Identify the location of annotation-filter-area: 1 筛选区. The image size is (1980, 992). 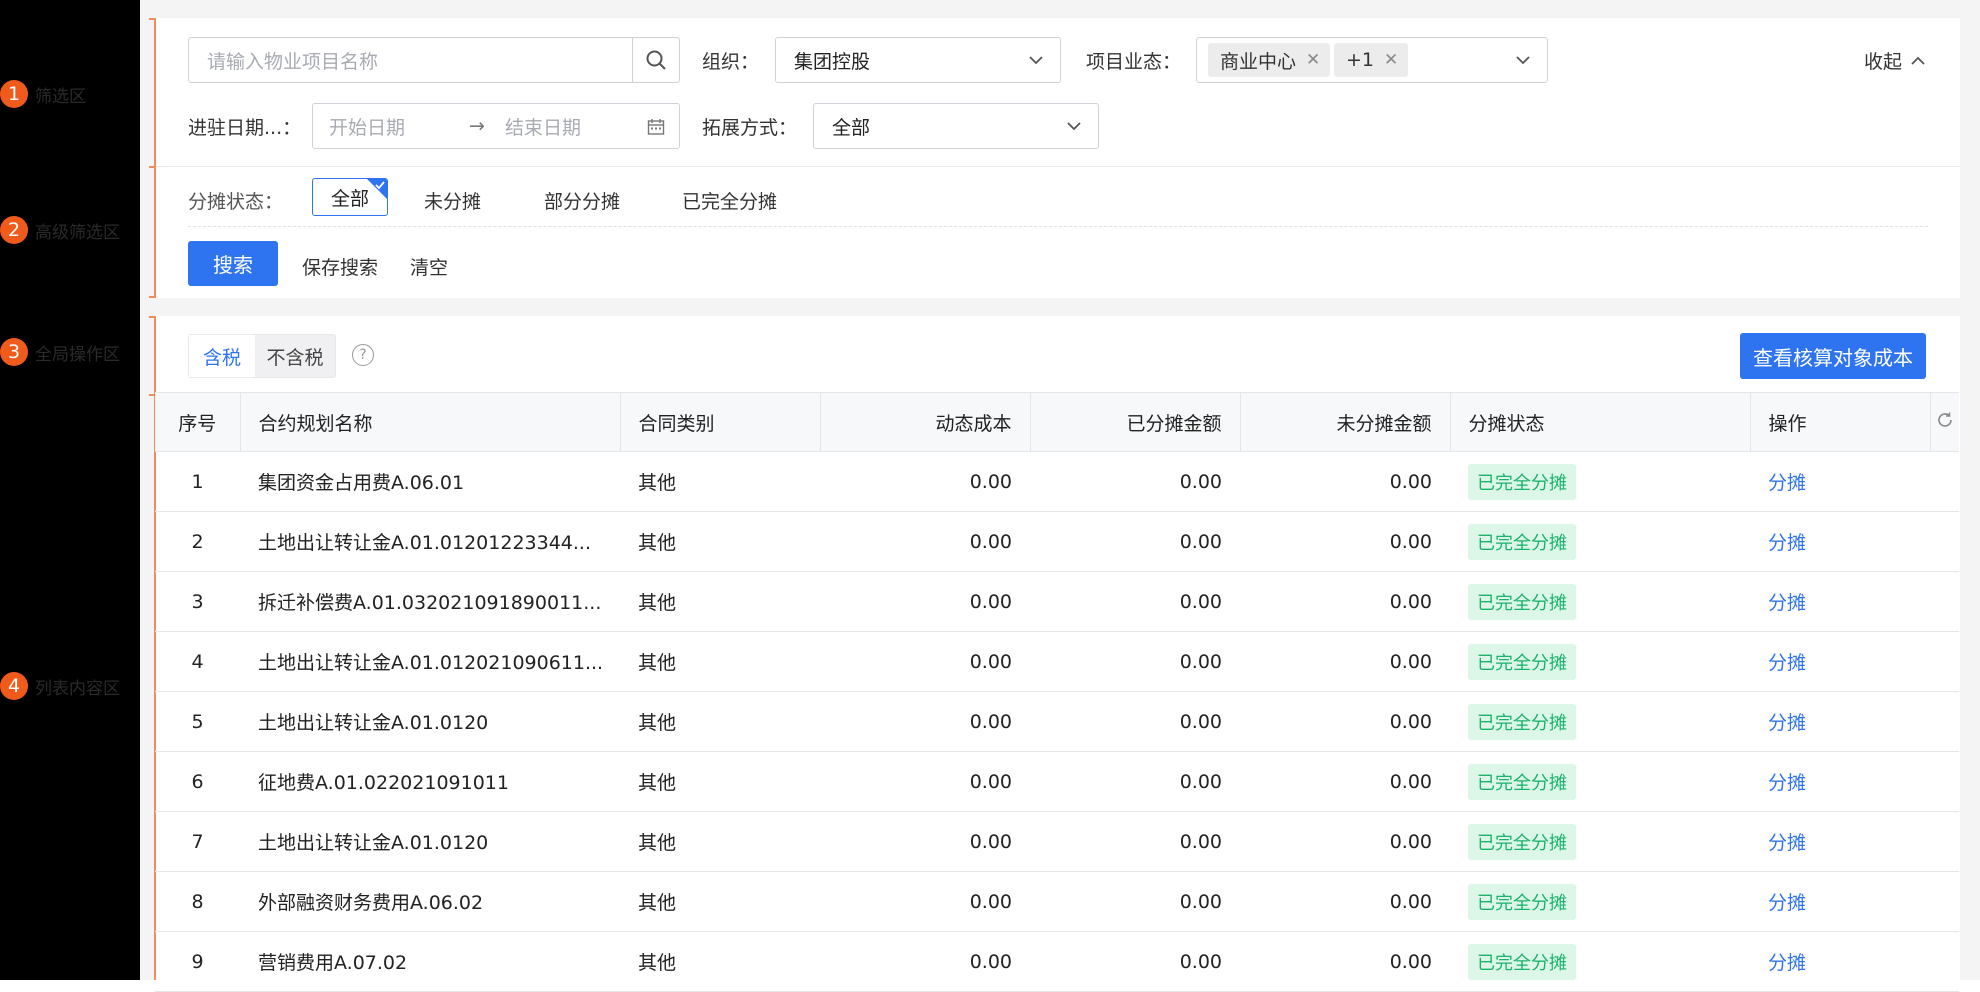
(43, 94).